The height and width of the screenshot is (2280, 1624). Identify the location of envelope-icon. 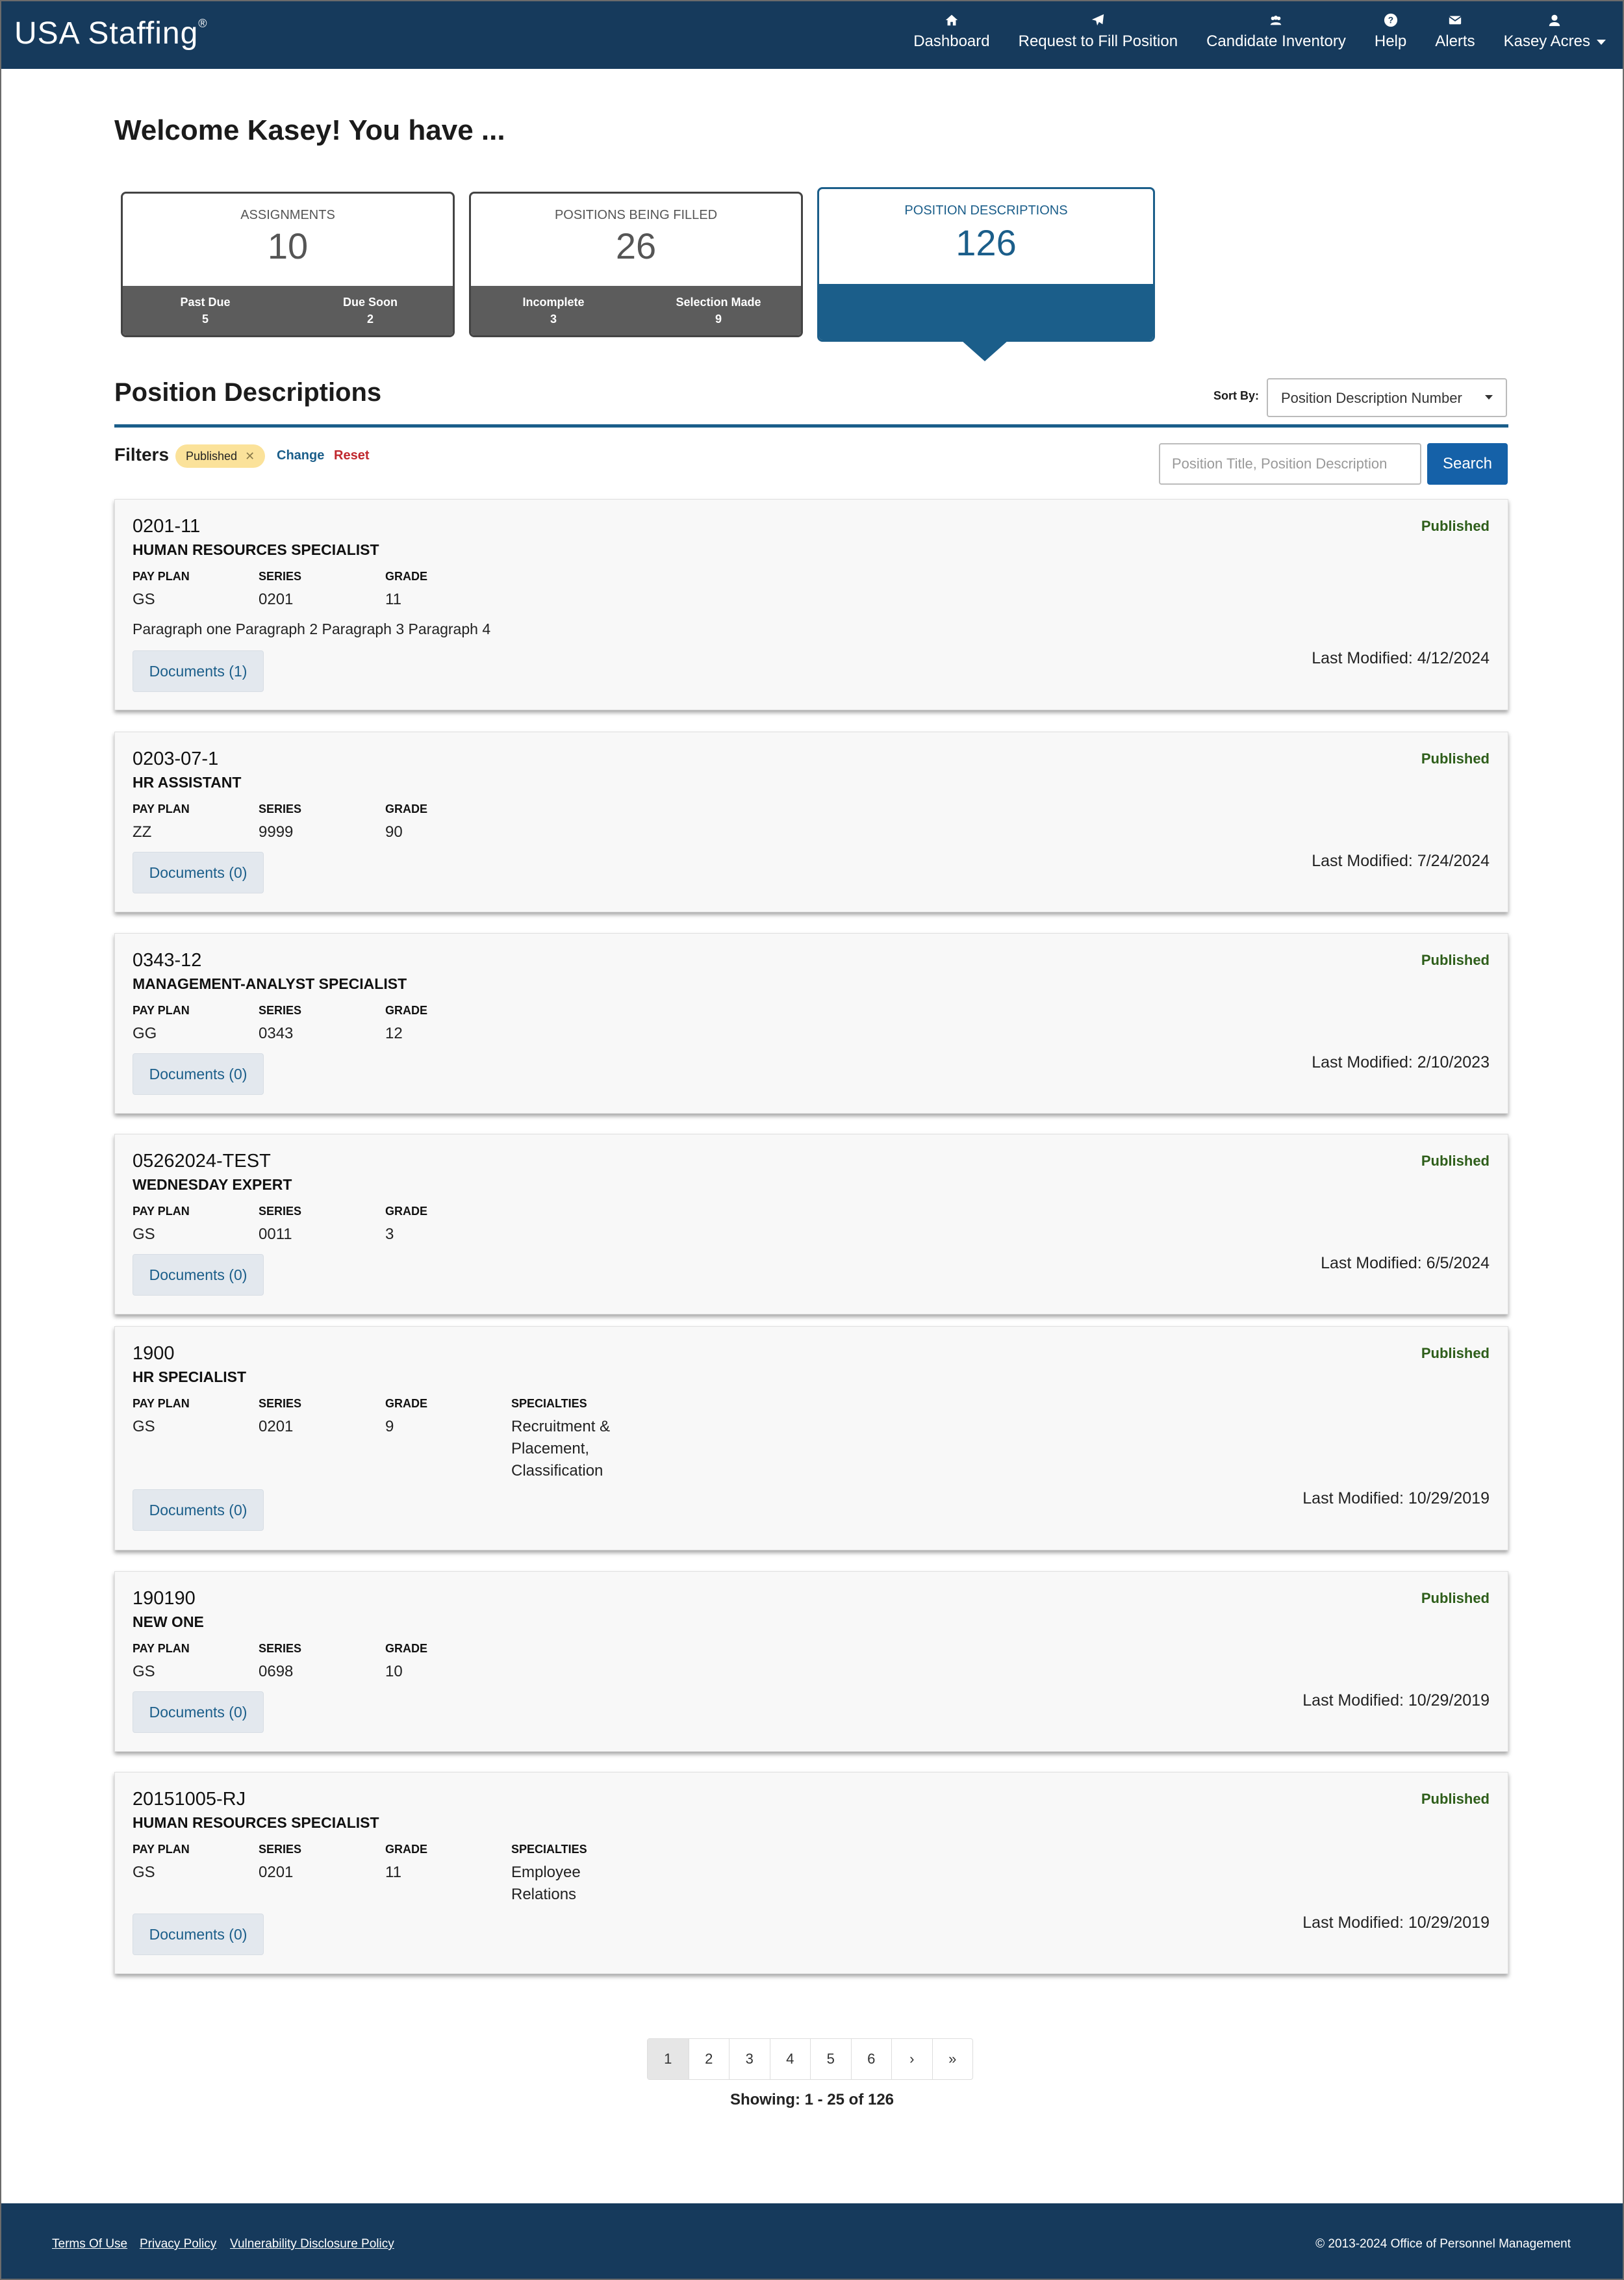
(1455, 20).